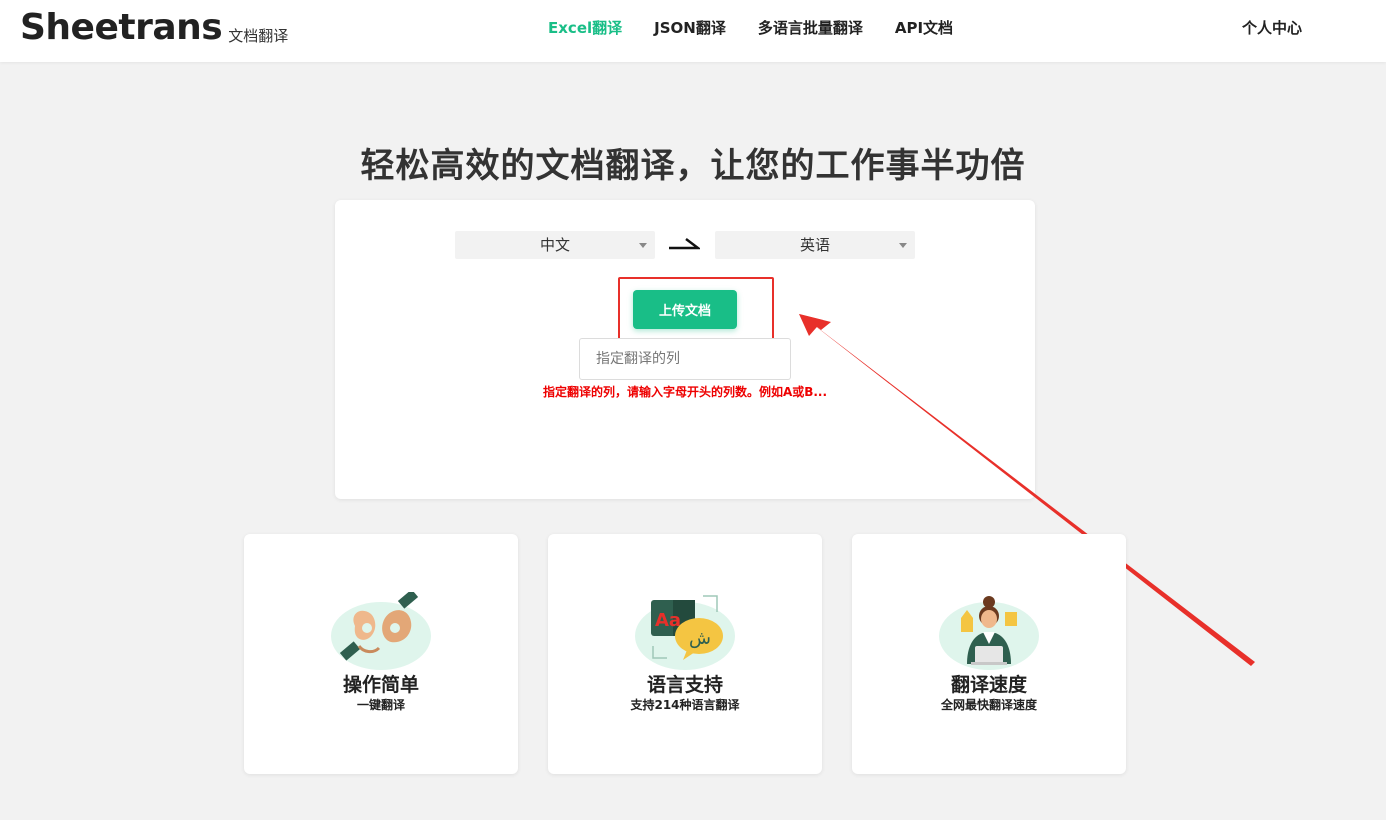  What do you see at coordinates (685, 309) in the screenshot?
I see `upload-document-button: 上传文档` at bounding box center [685, 309].